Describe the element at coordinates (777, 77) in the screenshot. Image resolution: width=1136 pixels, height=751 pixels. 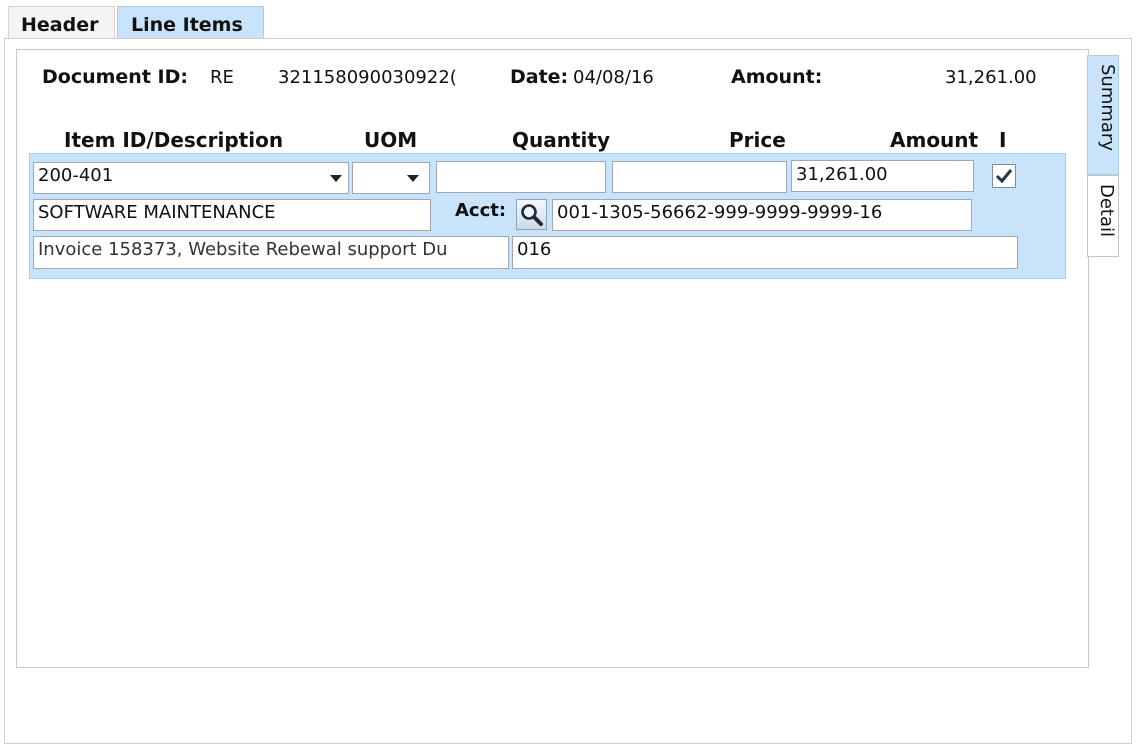
I see `amount-label: Amount:` at that location.